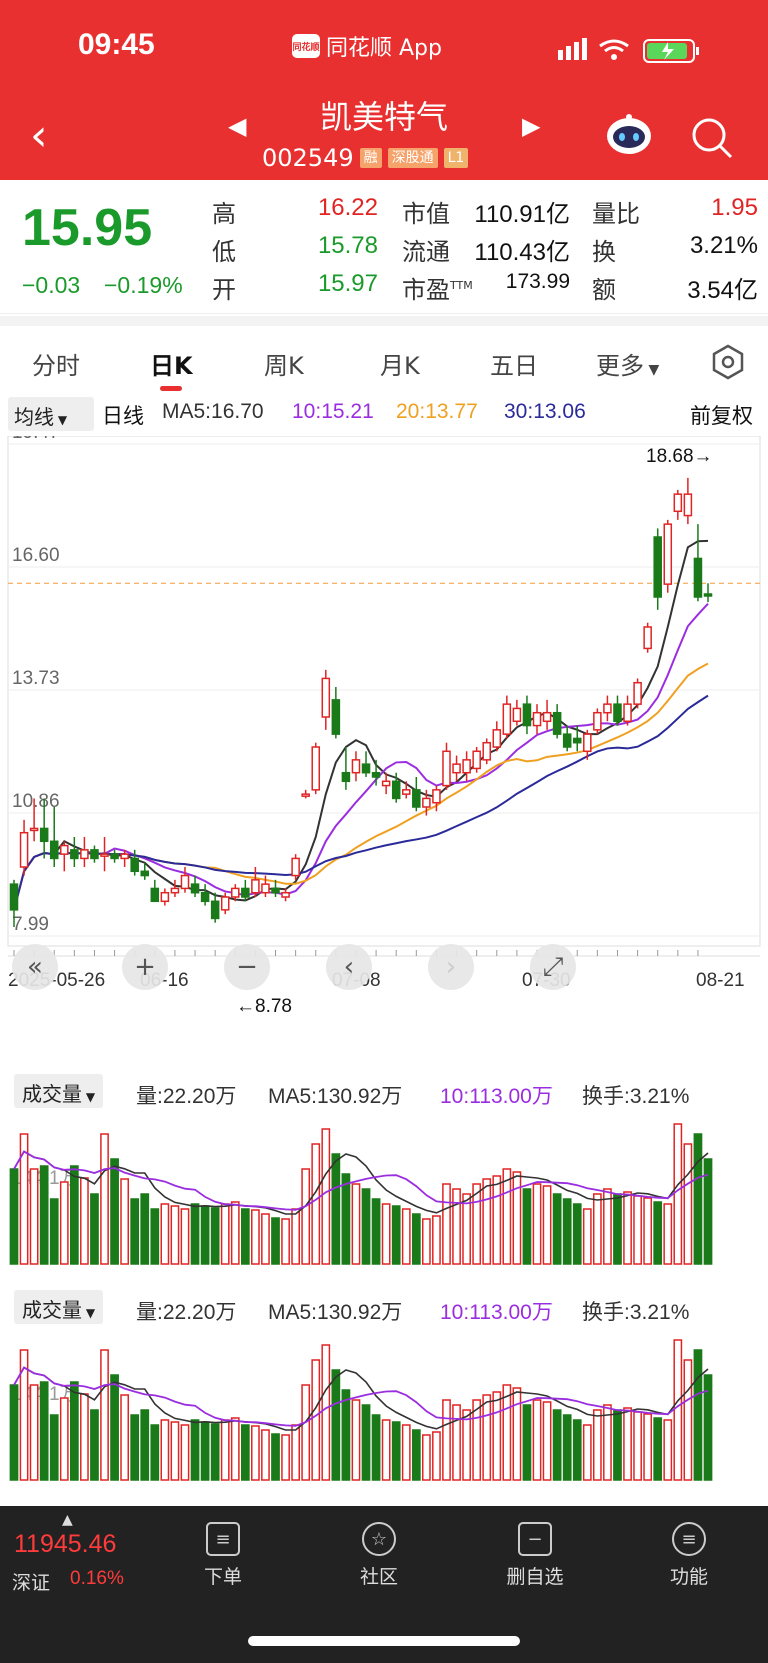  Describe the element at coordinates (171, 363) in the screenshot. I see `tab-daily-k: 日K` at that location.